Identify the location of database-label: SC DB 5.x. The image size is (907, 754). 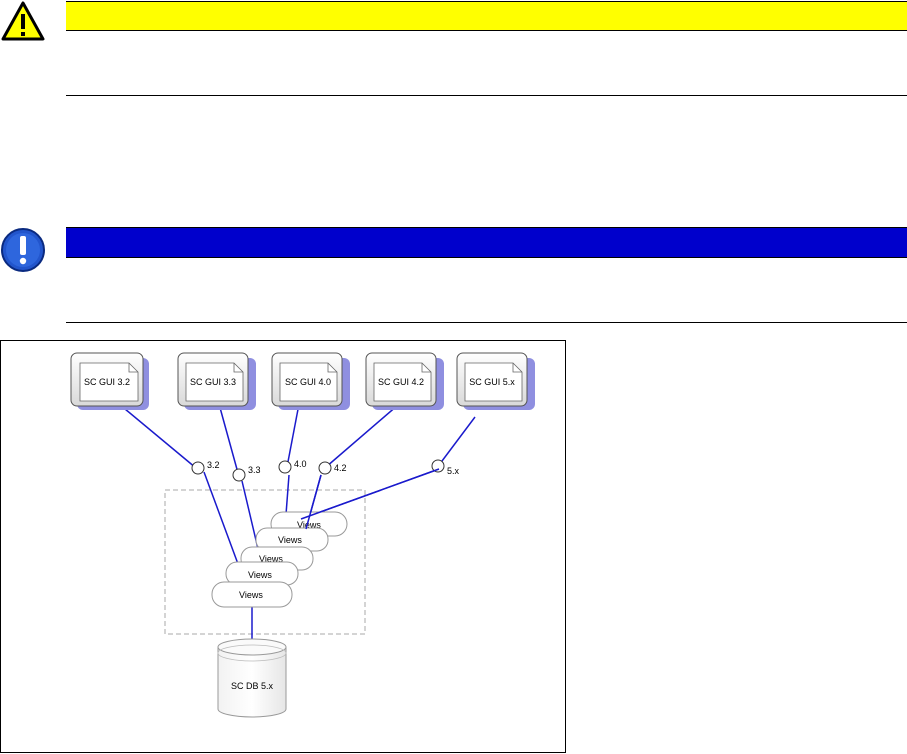
(252, 686).